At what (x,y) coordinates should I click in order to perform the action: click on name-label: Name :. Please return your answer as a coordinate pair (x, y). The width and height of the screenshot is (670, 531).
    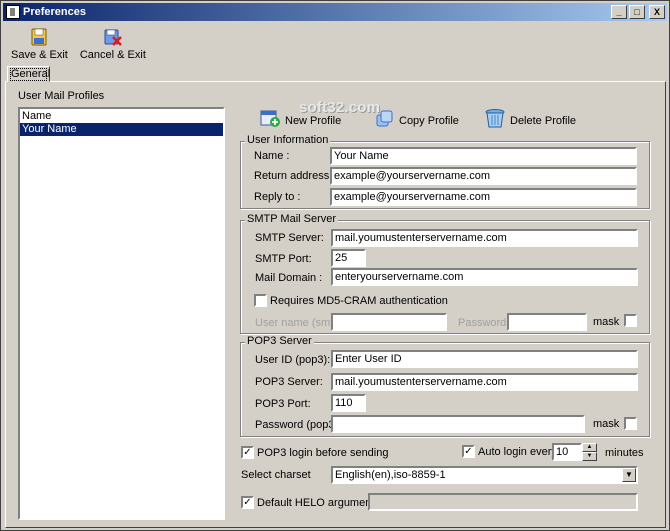
    Looking at the image, I should click on (272, 156).